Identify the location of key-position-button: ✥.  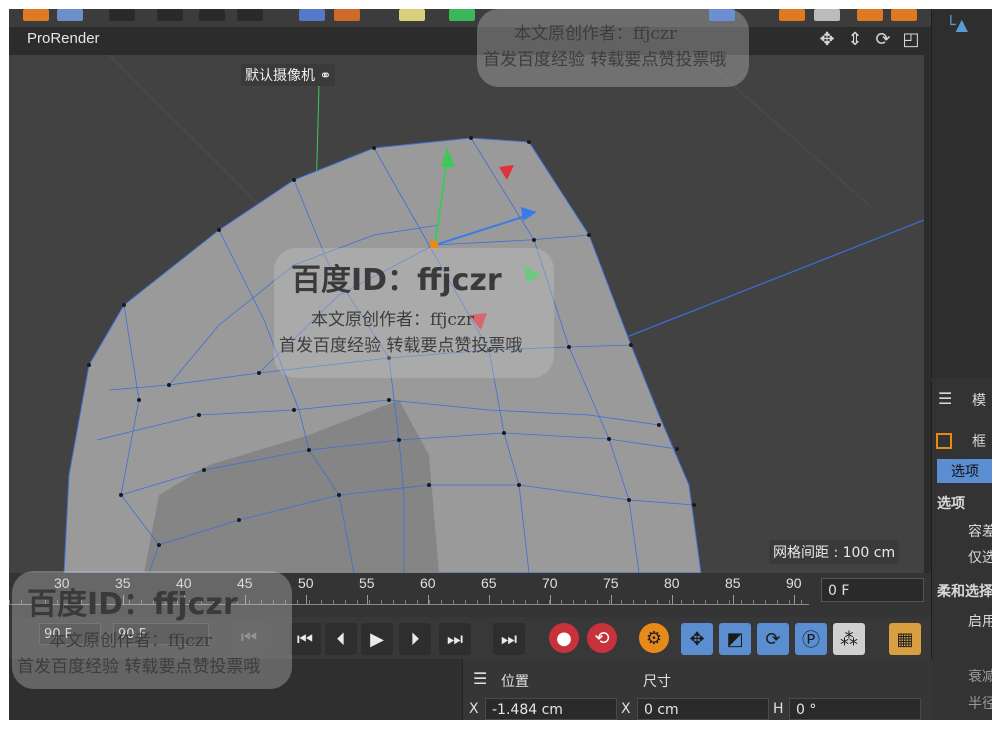
(697, 639).